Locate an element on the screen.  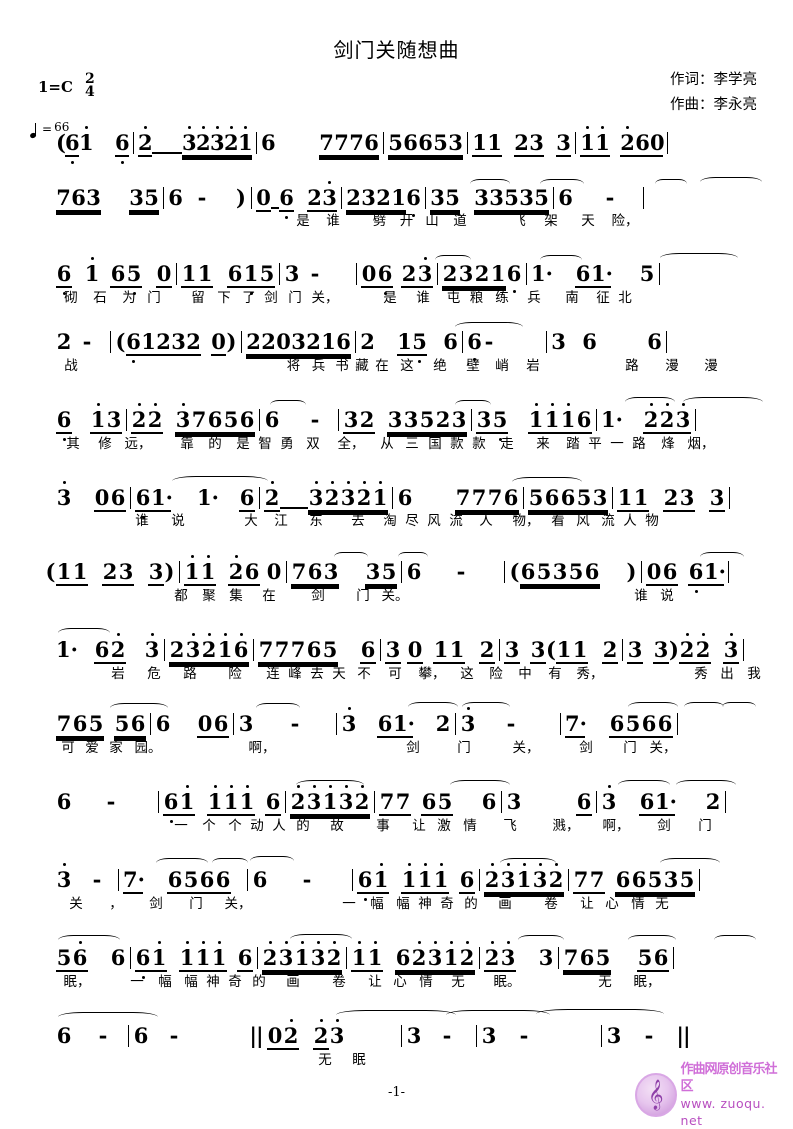
lyric-syllable: 心 is located at coordinates (400, 982).